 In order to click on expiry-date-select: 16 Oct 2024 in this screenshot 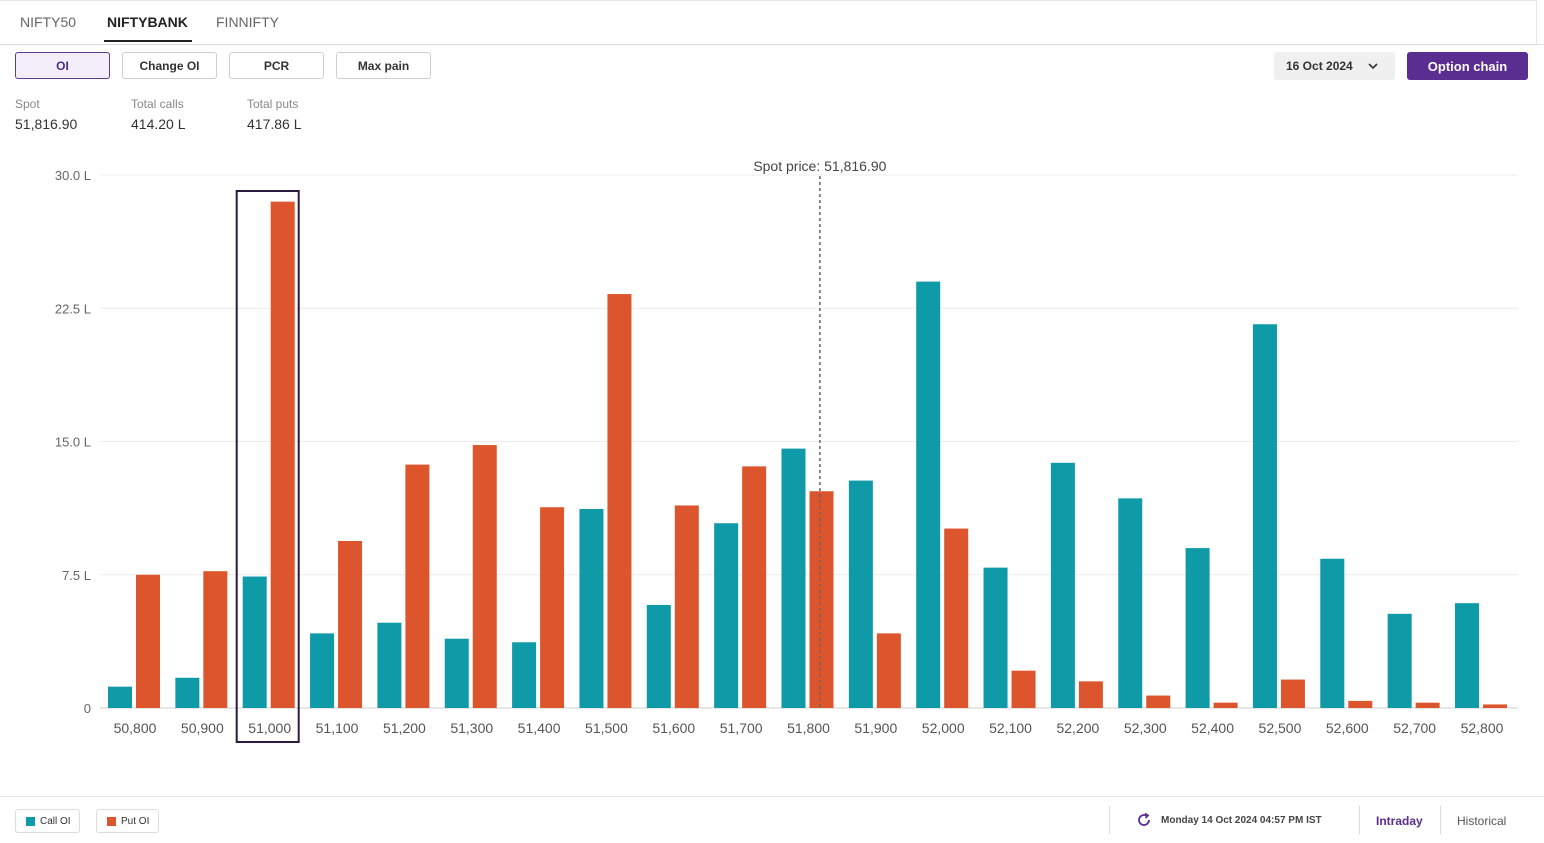, I will do `click(1334, 66)`.